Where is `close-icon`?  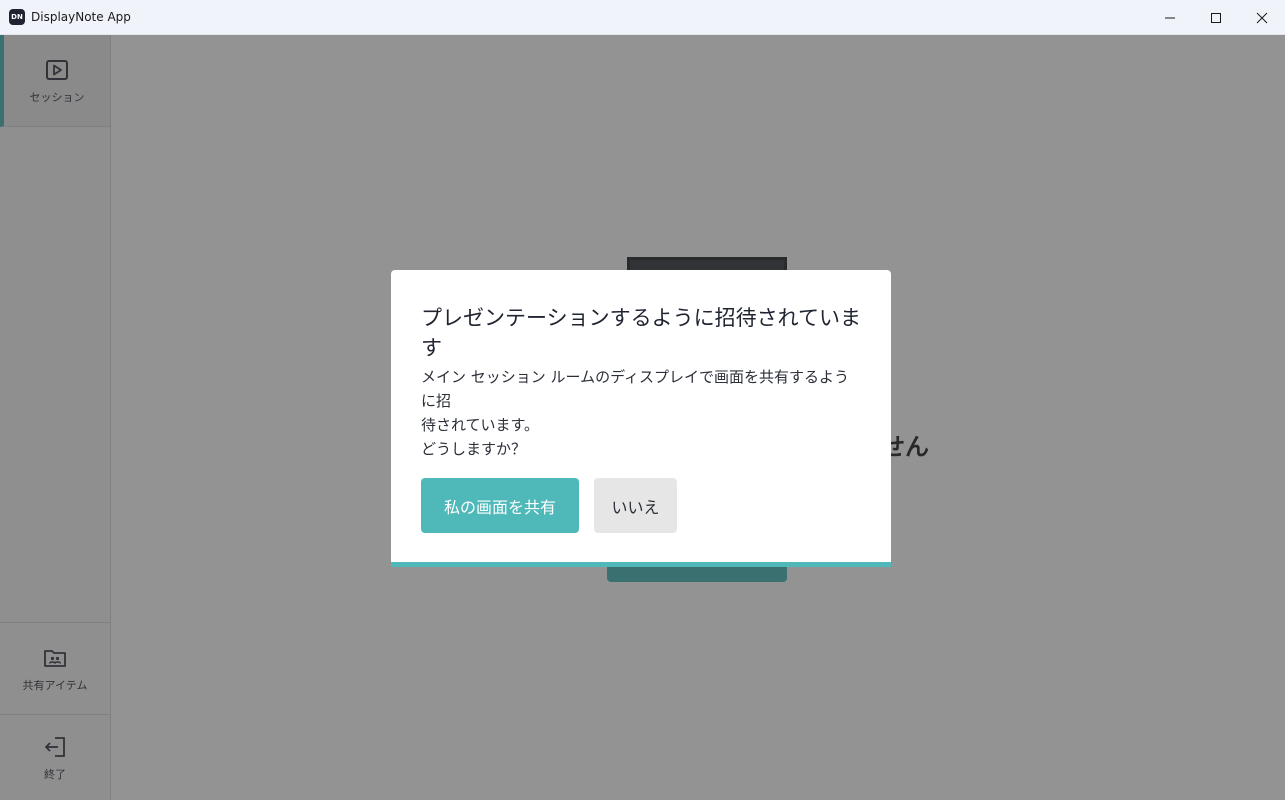
close-icon is located at coordinates (1262, 17).